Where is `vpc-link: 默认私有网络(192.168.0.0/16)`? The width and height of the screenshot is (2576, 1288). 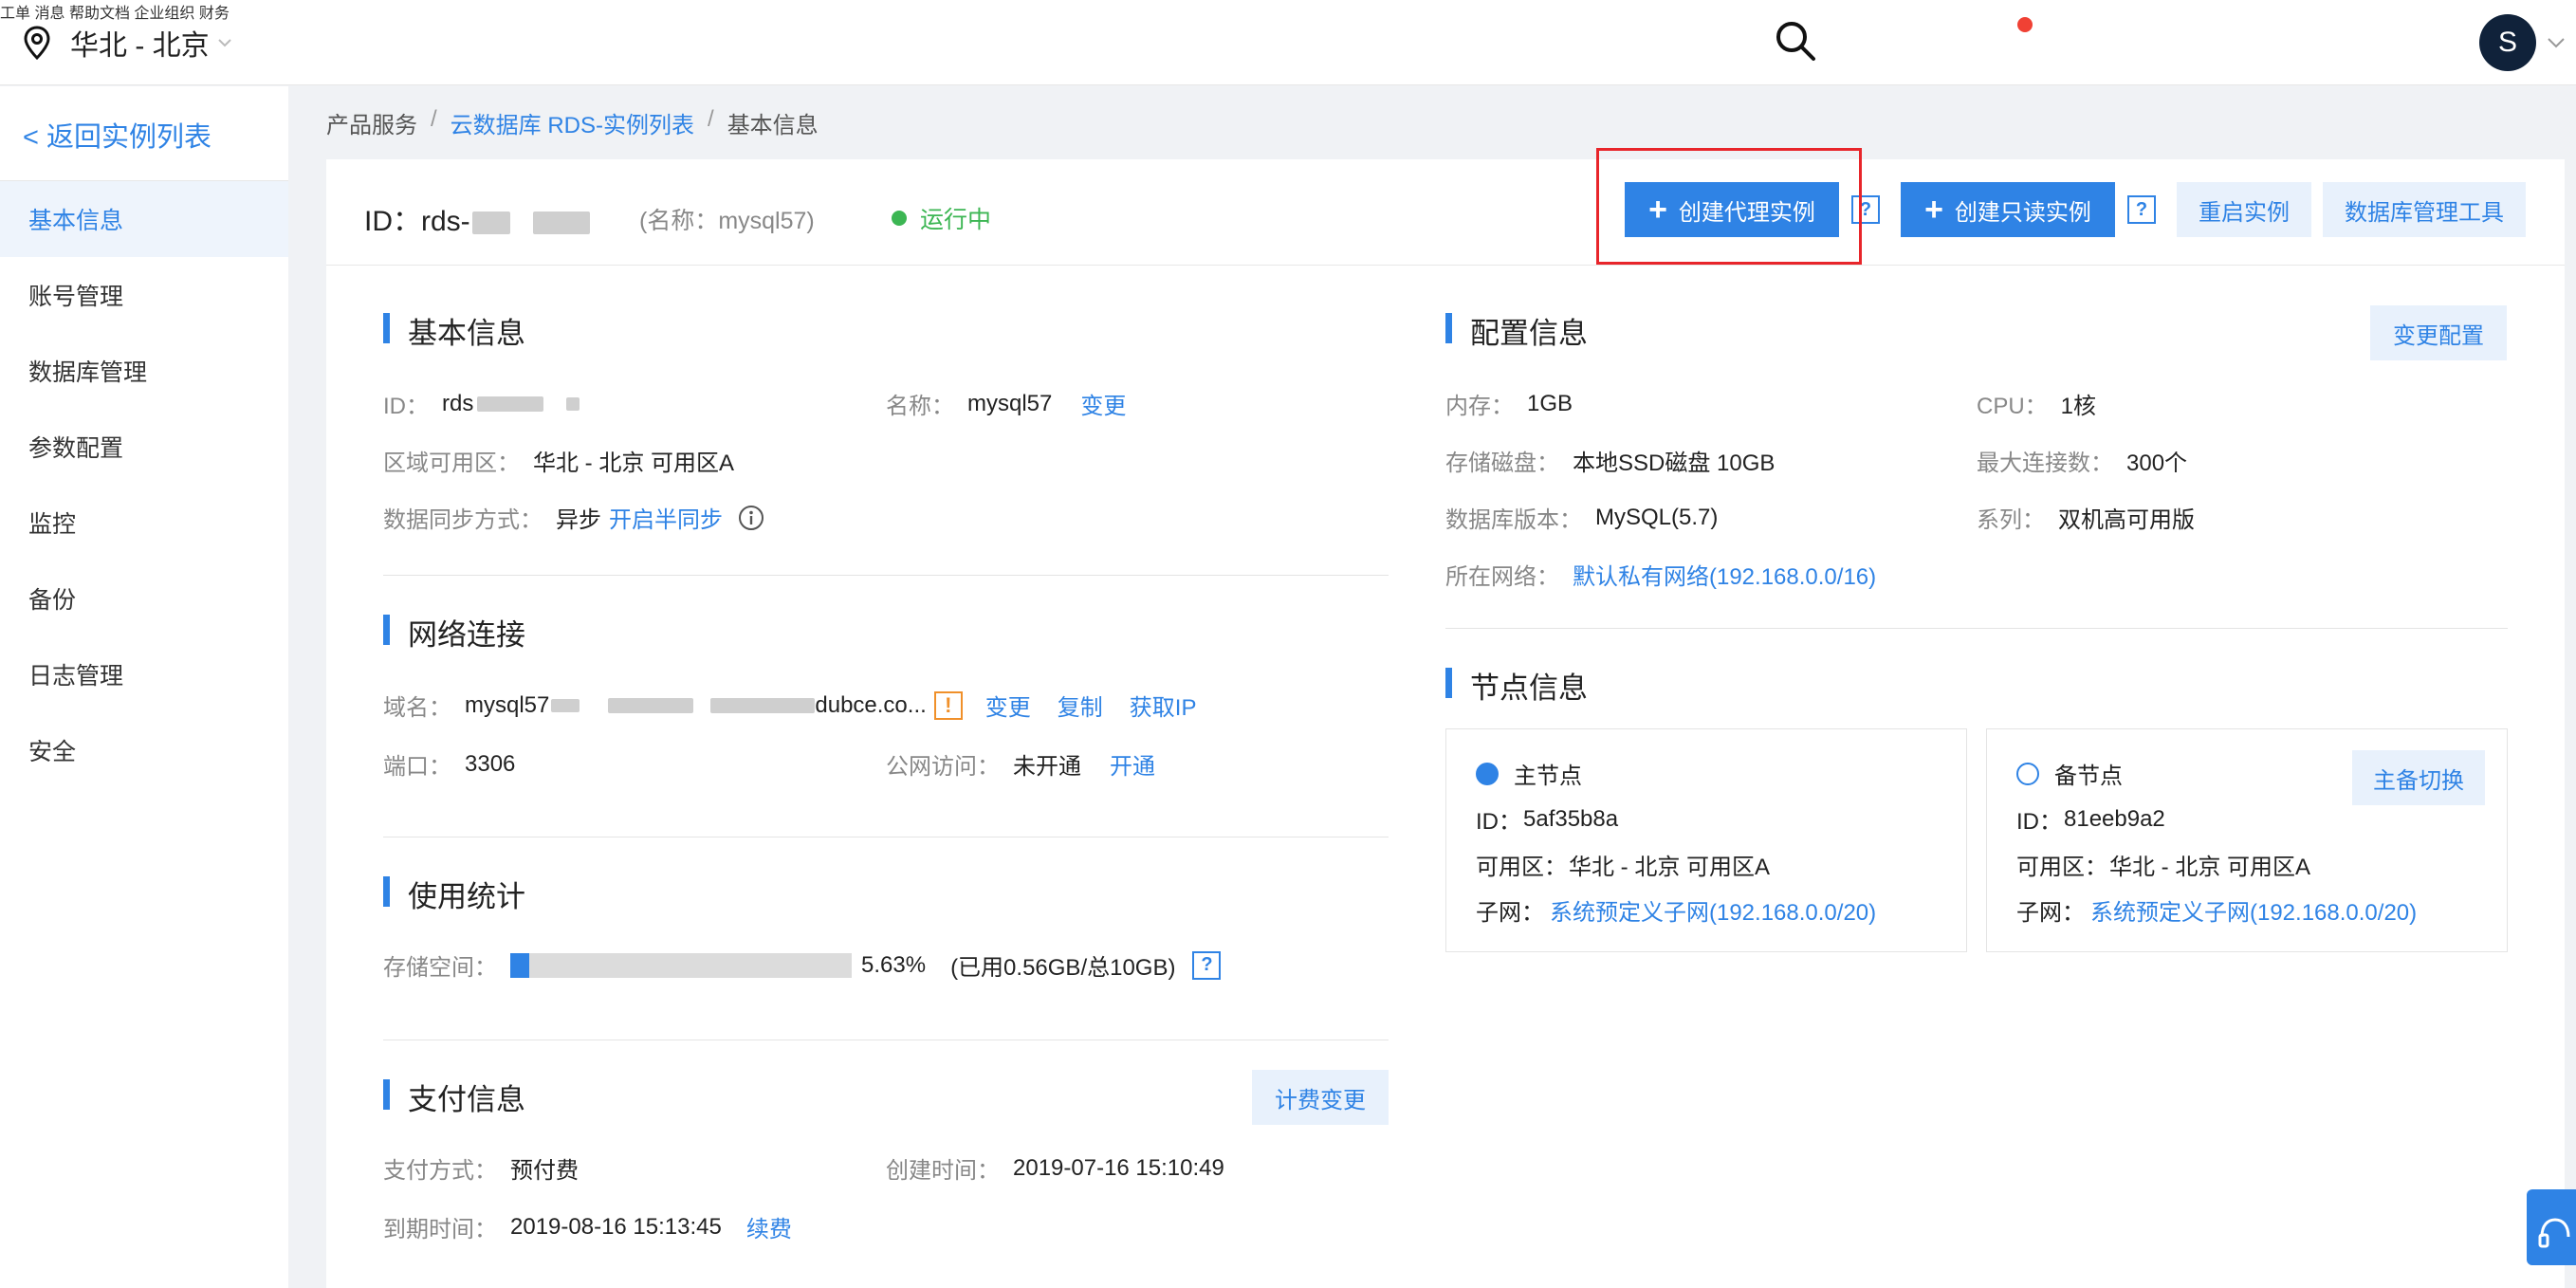 vpc-link: 默认私有网络(192.168.0.0/16) is located at coordinates (1724, 574).